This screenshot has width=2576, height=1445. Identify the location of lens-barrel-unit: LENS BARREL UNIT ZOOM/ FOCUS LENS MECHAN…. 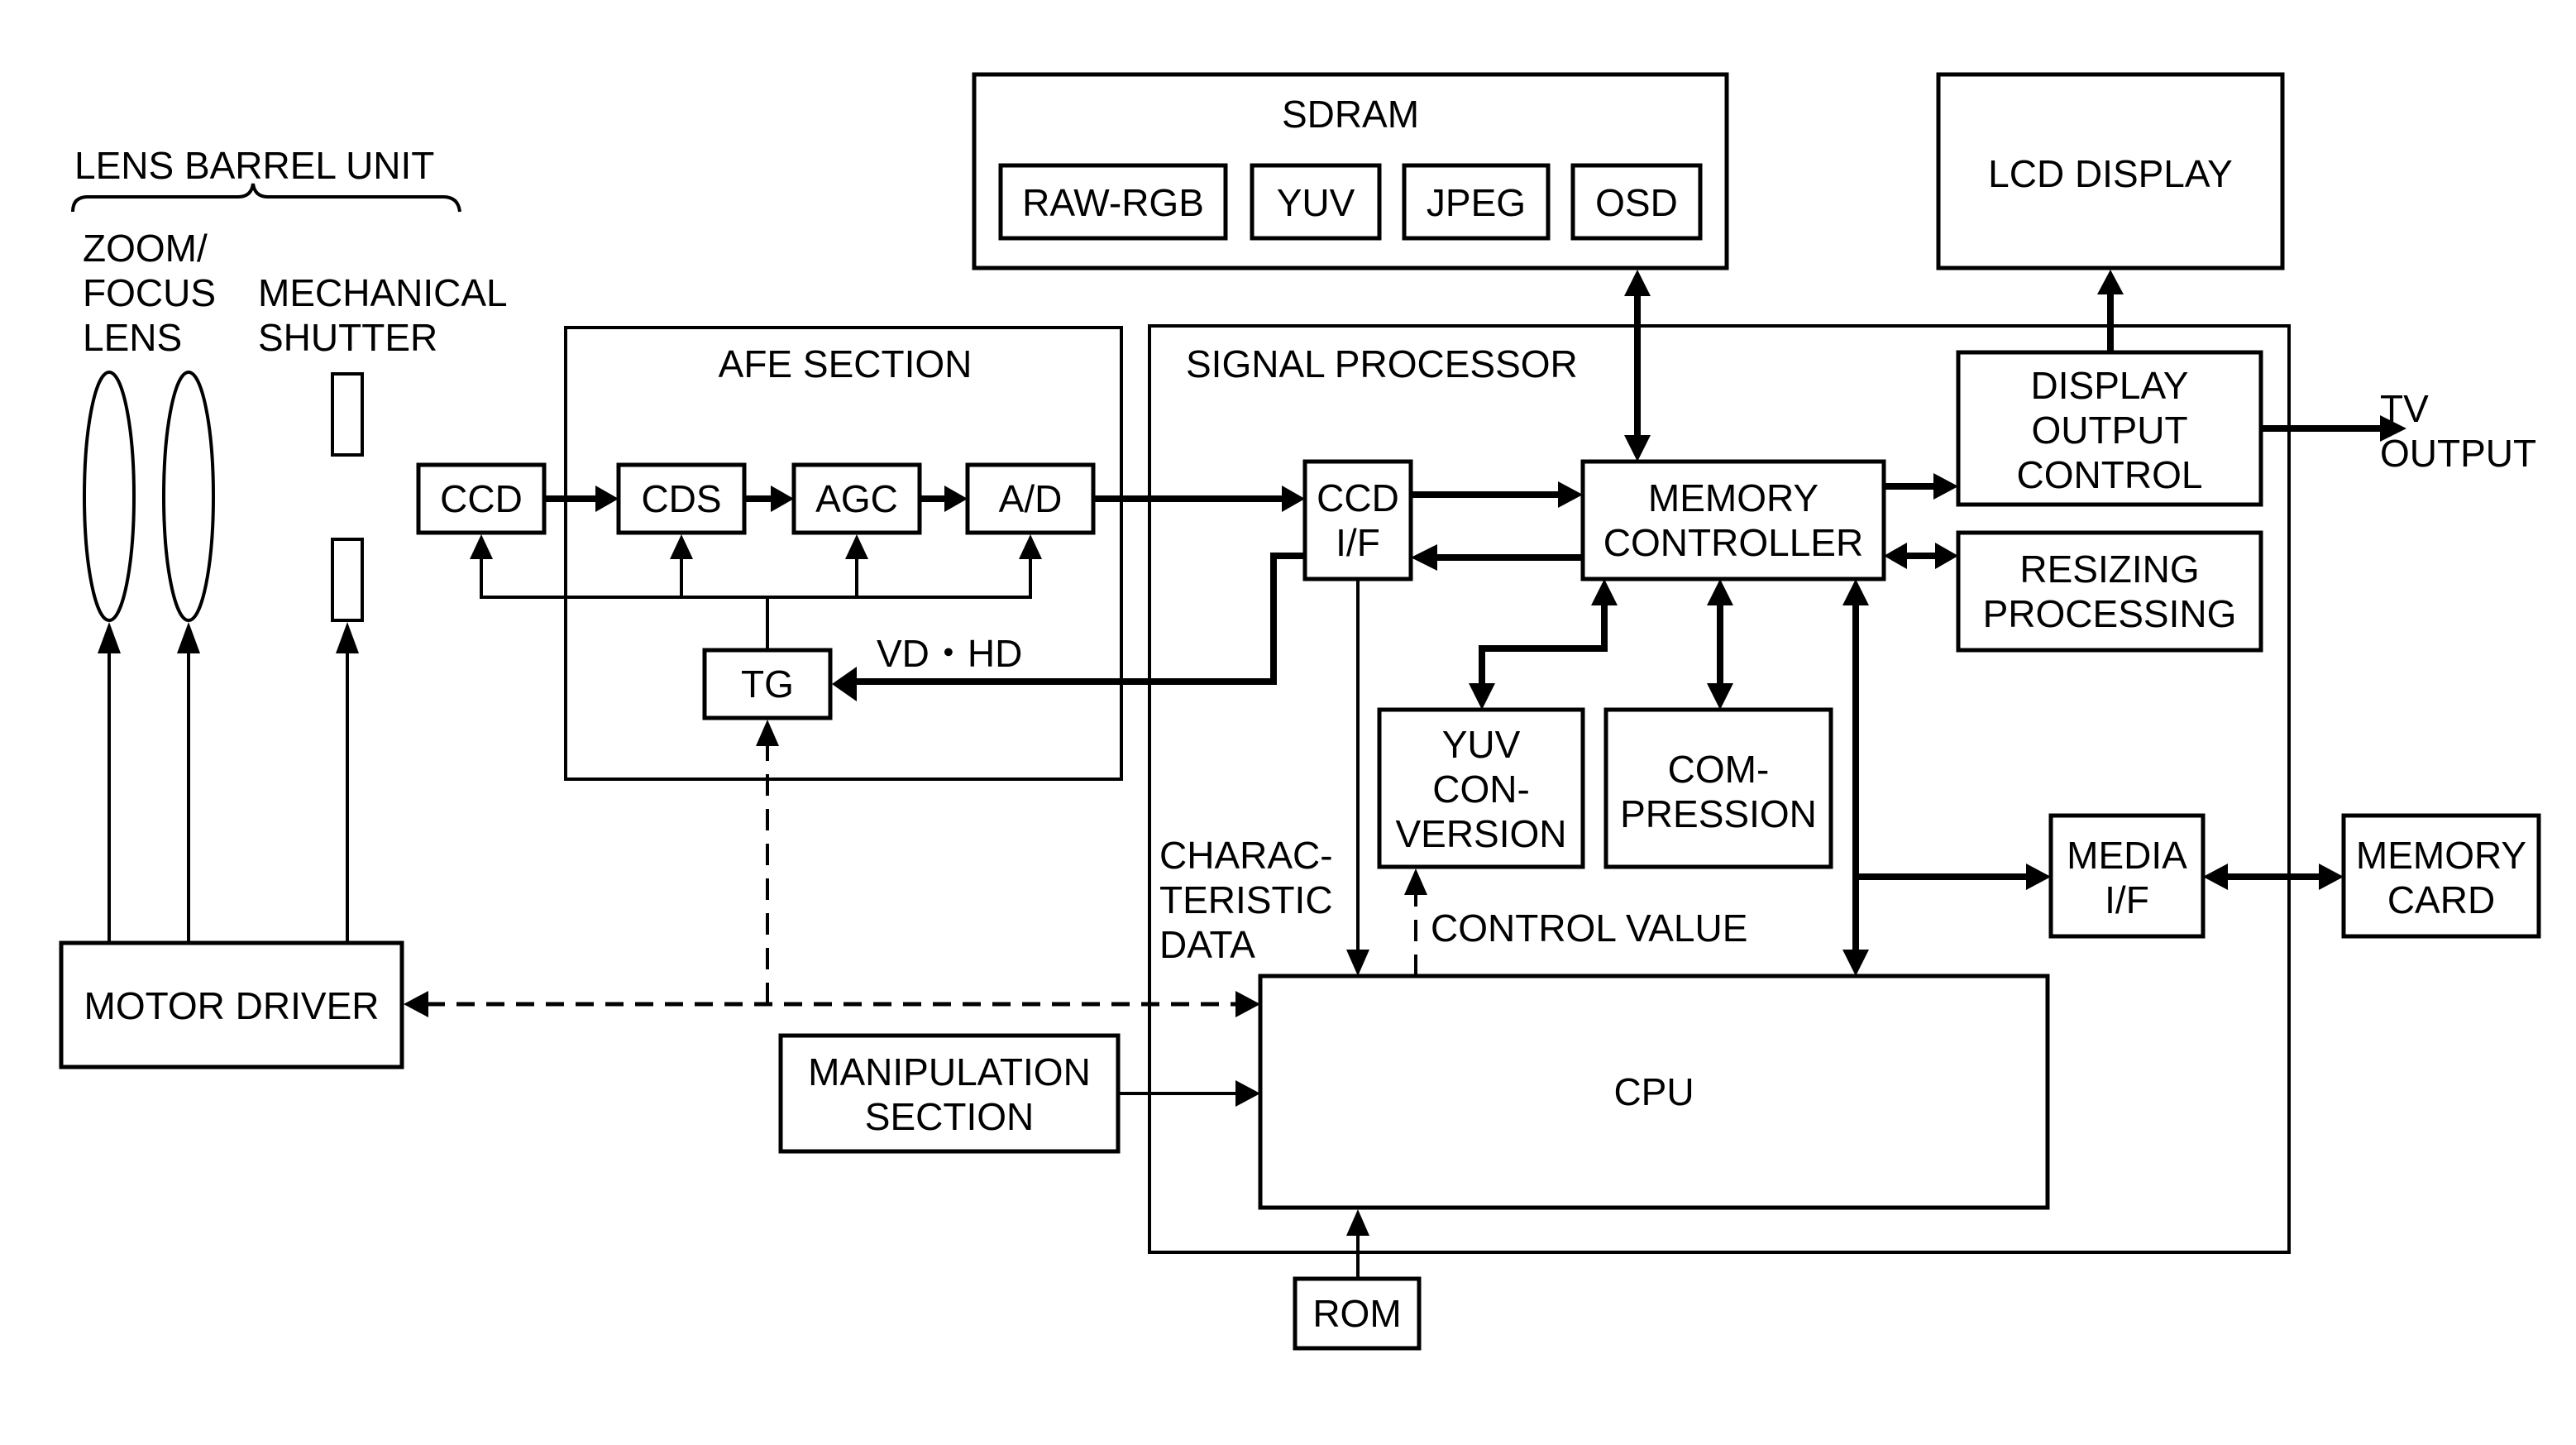
(290, 383).